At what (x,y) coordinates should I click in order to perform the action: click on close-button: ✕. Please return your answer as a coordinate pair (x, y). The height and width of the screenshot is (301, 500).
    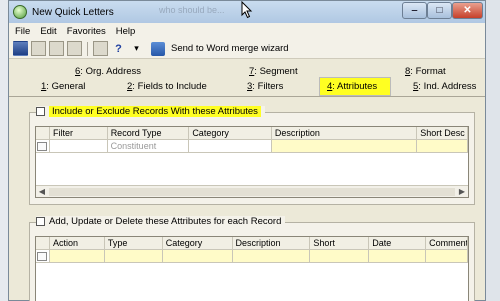
    Looking at the image, I should click on (467, 10).